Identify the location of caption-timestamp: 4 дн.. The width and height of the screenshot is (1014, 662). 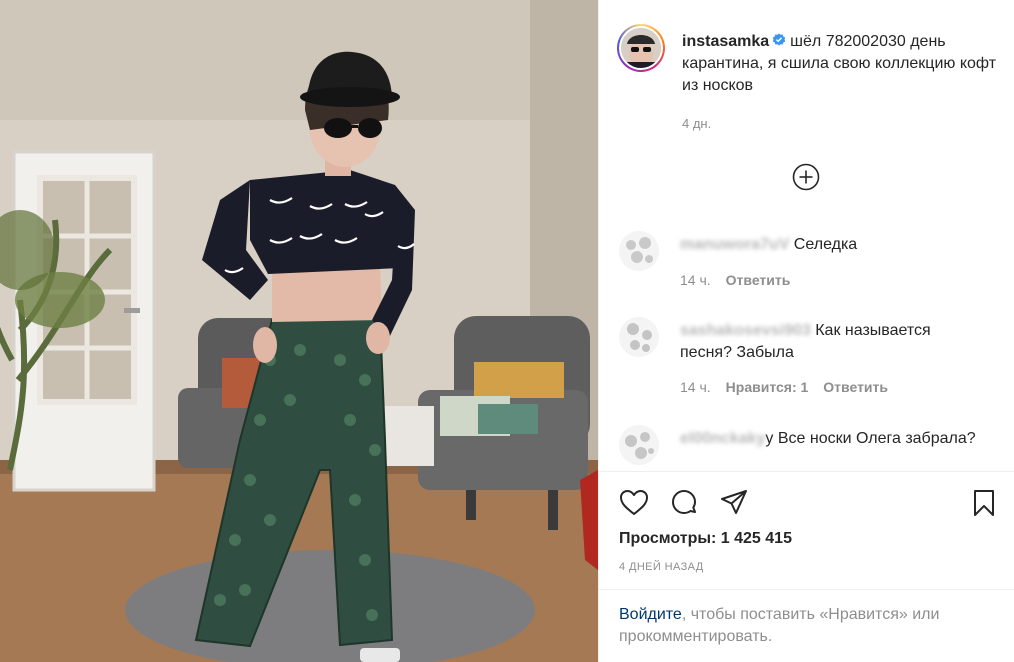
(696, 123).